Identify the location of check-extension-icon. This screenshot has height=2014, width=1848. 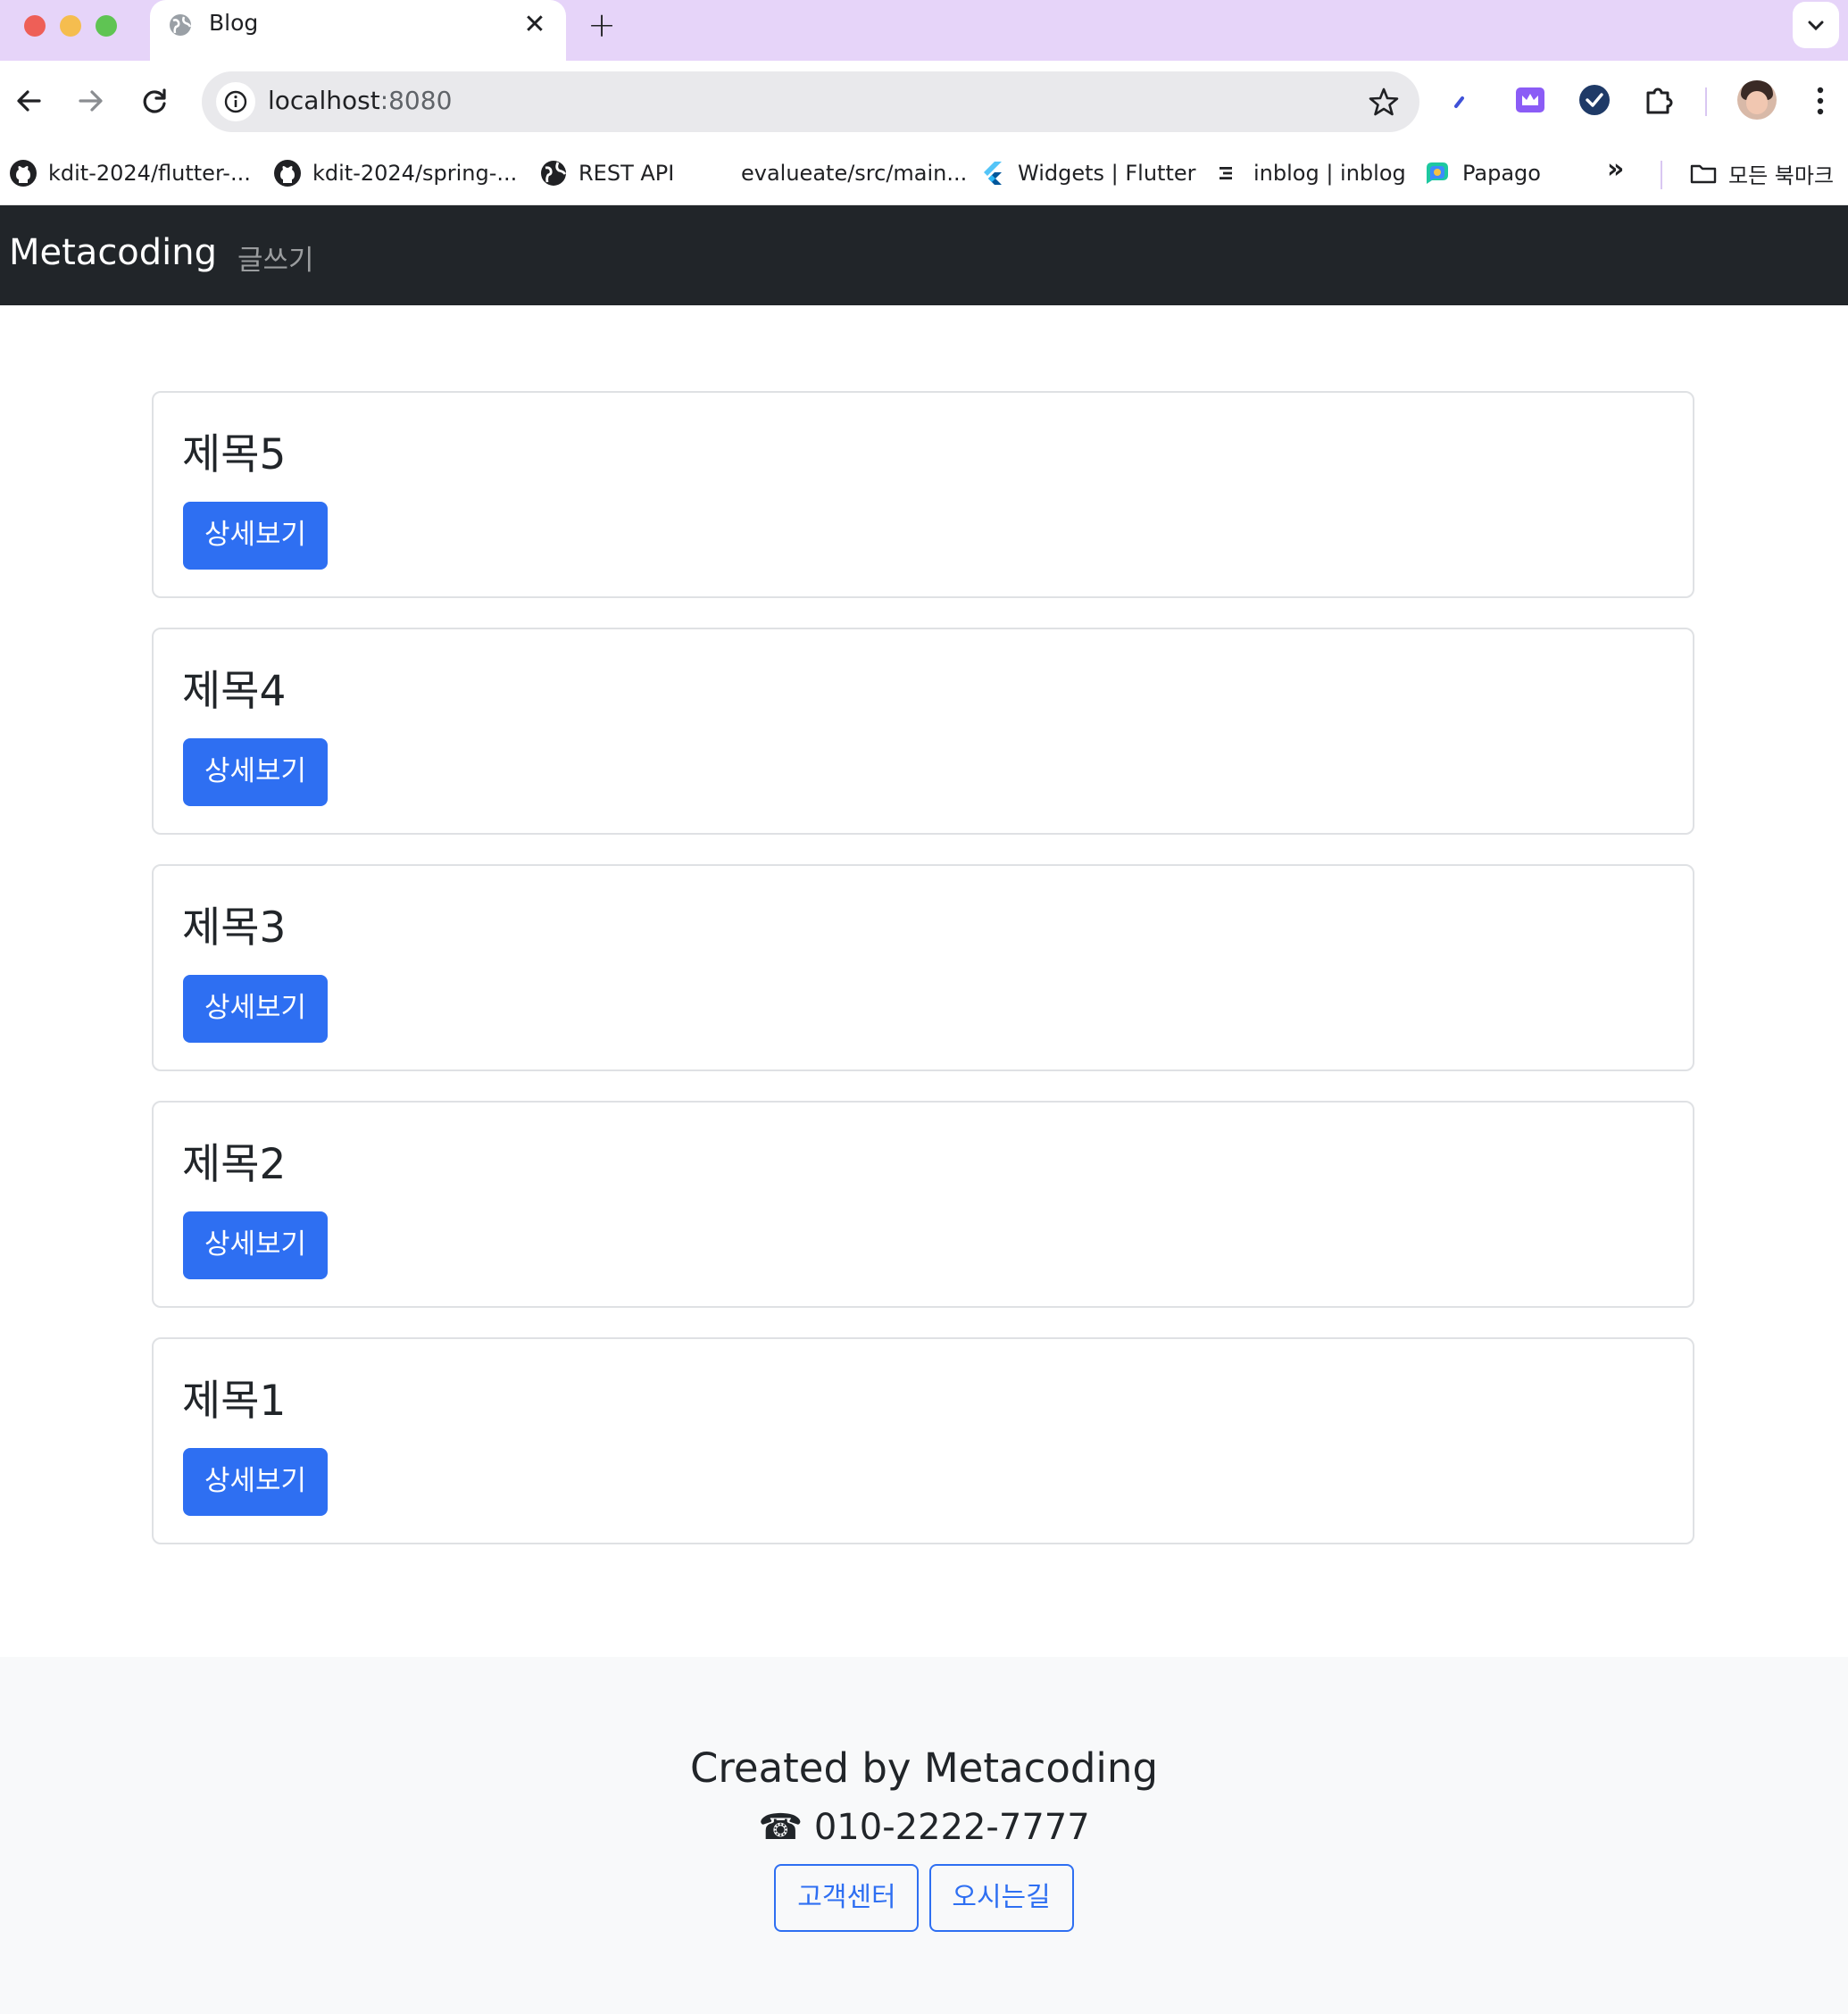
(1594, 100).